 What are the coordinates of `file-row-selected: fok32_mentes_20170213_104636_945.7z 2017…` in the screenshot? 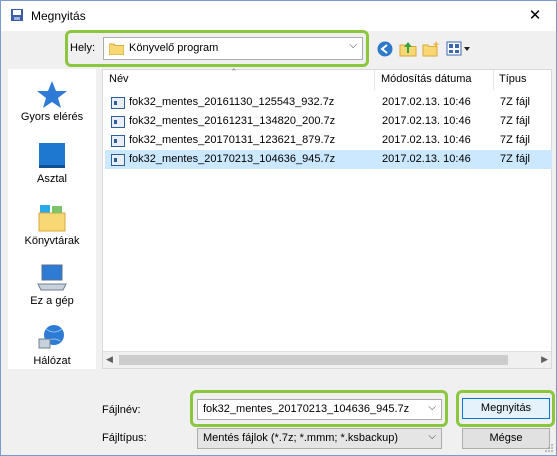 It's located at (328, 159).